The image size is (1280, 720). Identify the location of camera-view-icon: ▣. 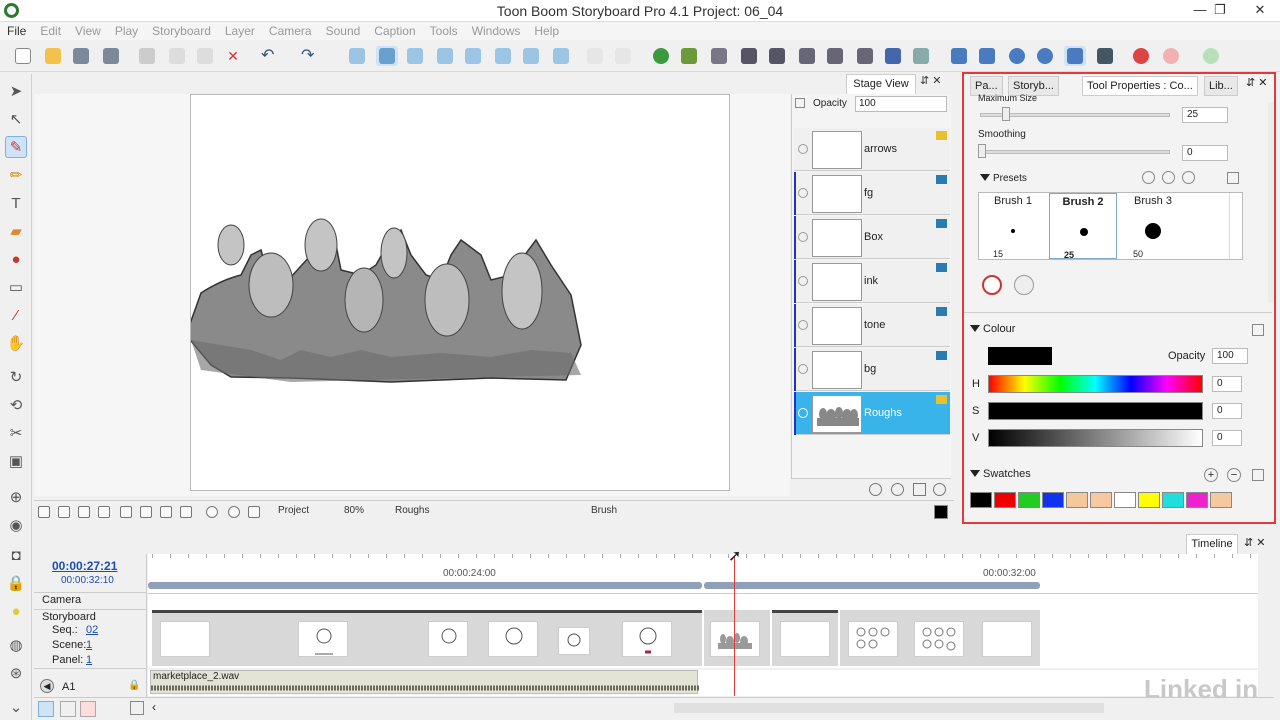
(16, 461).